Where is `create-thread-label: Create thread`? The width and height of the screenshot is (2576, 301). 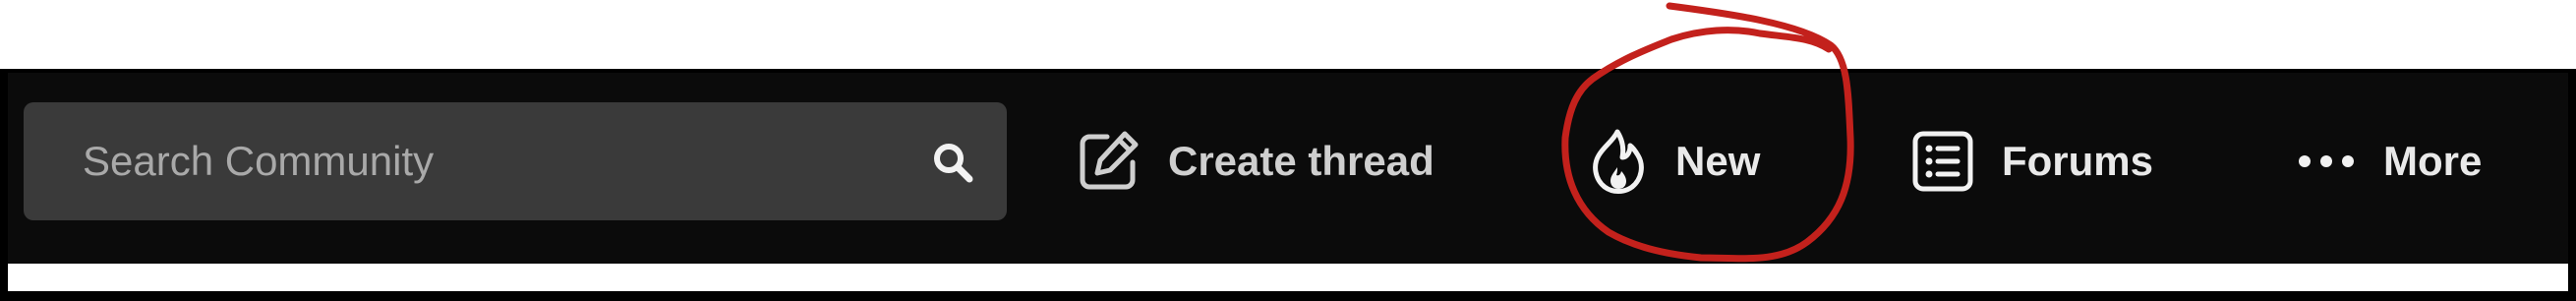
create-thread-label: Create thread is located at coordinates (1301, 161).